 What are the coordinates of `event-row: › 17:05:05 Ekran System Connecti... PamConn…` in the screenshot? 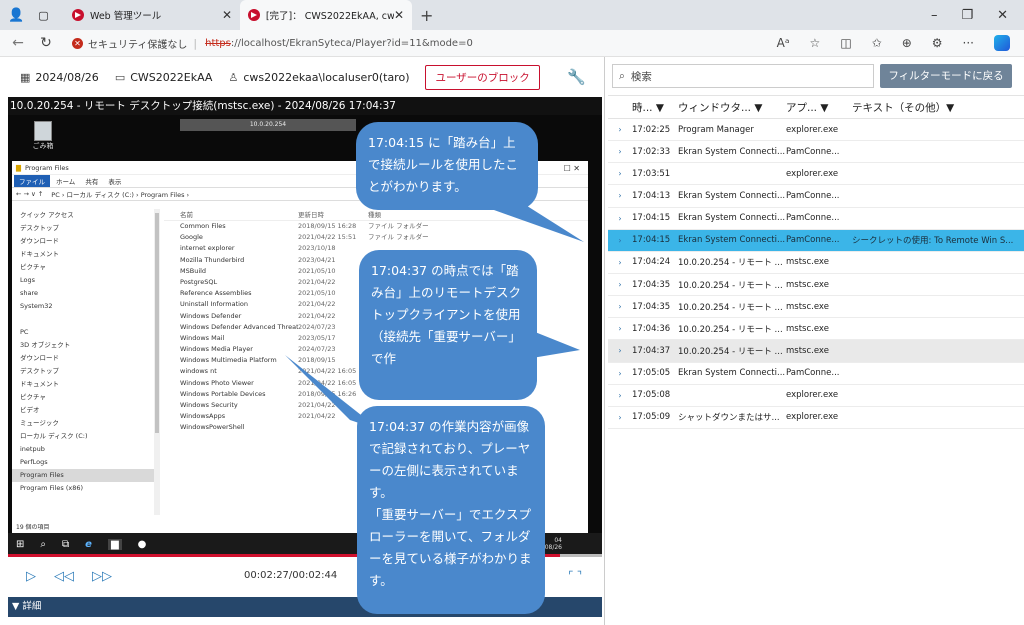 It's located at (816, 374).